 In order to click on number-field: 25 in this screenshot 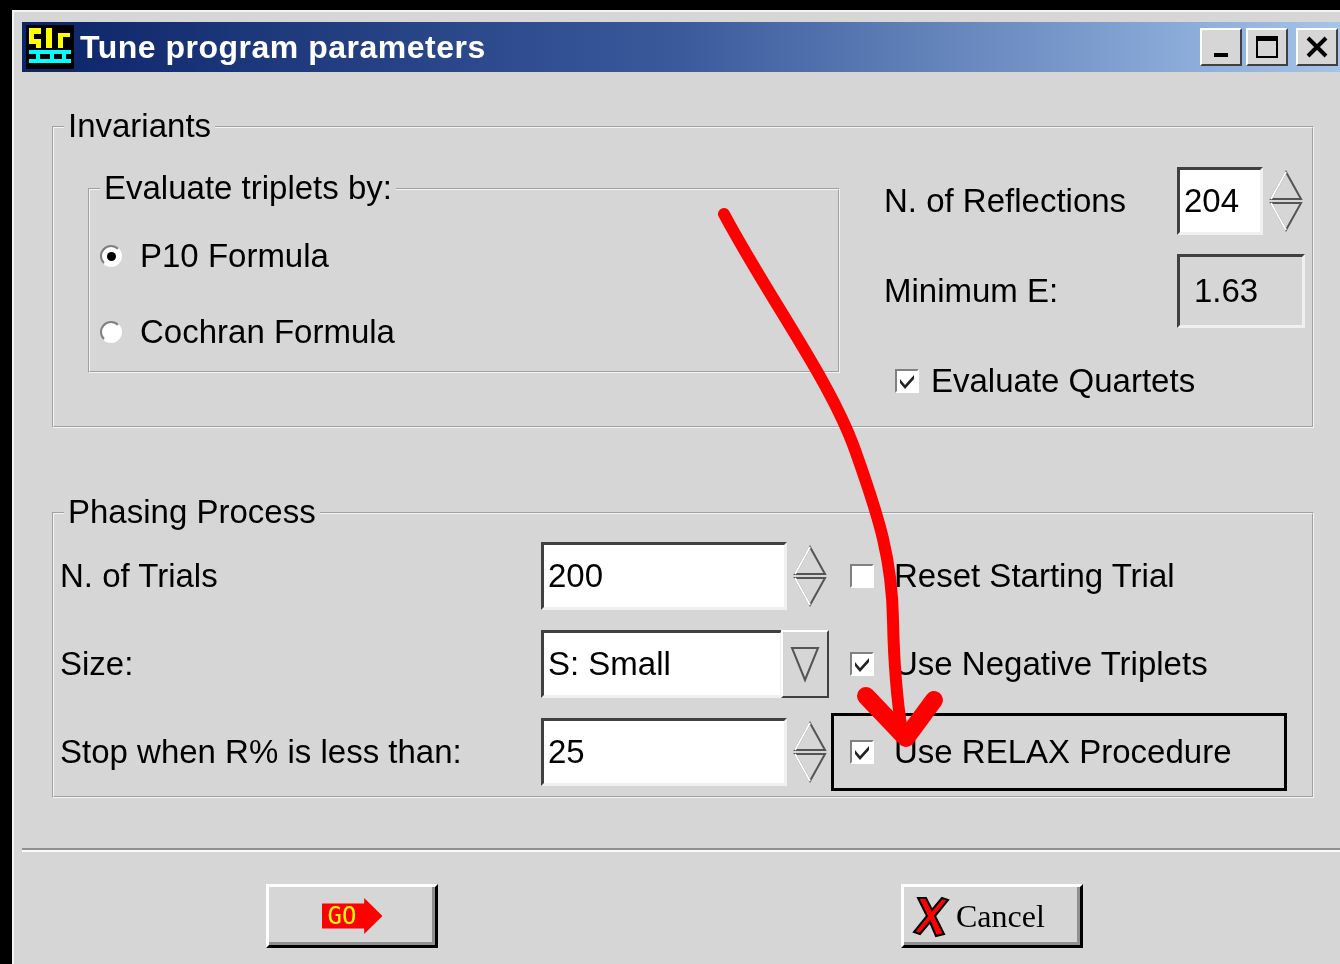, I will do `click(664, 752)`.